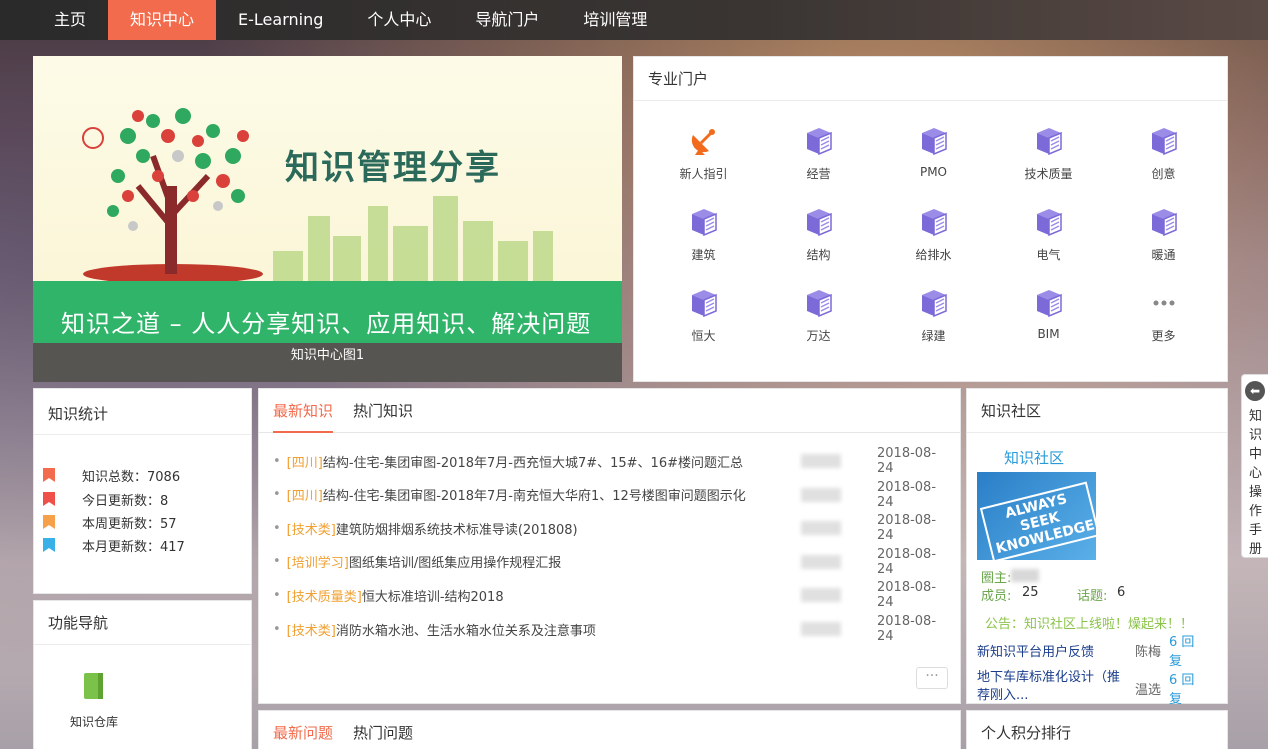 The image size is (1268, 749). What do you see at coordinates (534, 494) in the screenshot?
I see `knowledge-title: 结构-住宅-集团审图-2018年7月-南充恒大华府1、12号楼图审问题图示化` at bounding box center [534, 494].